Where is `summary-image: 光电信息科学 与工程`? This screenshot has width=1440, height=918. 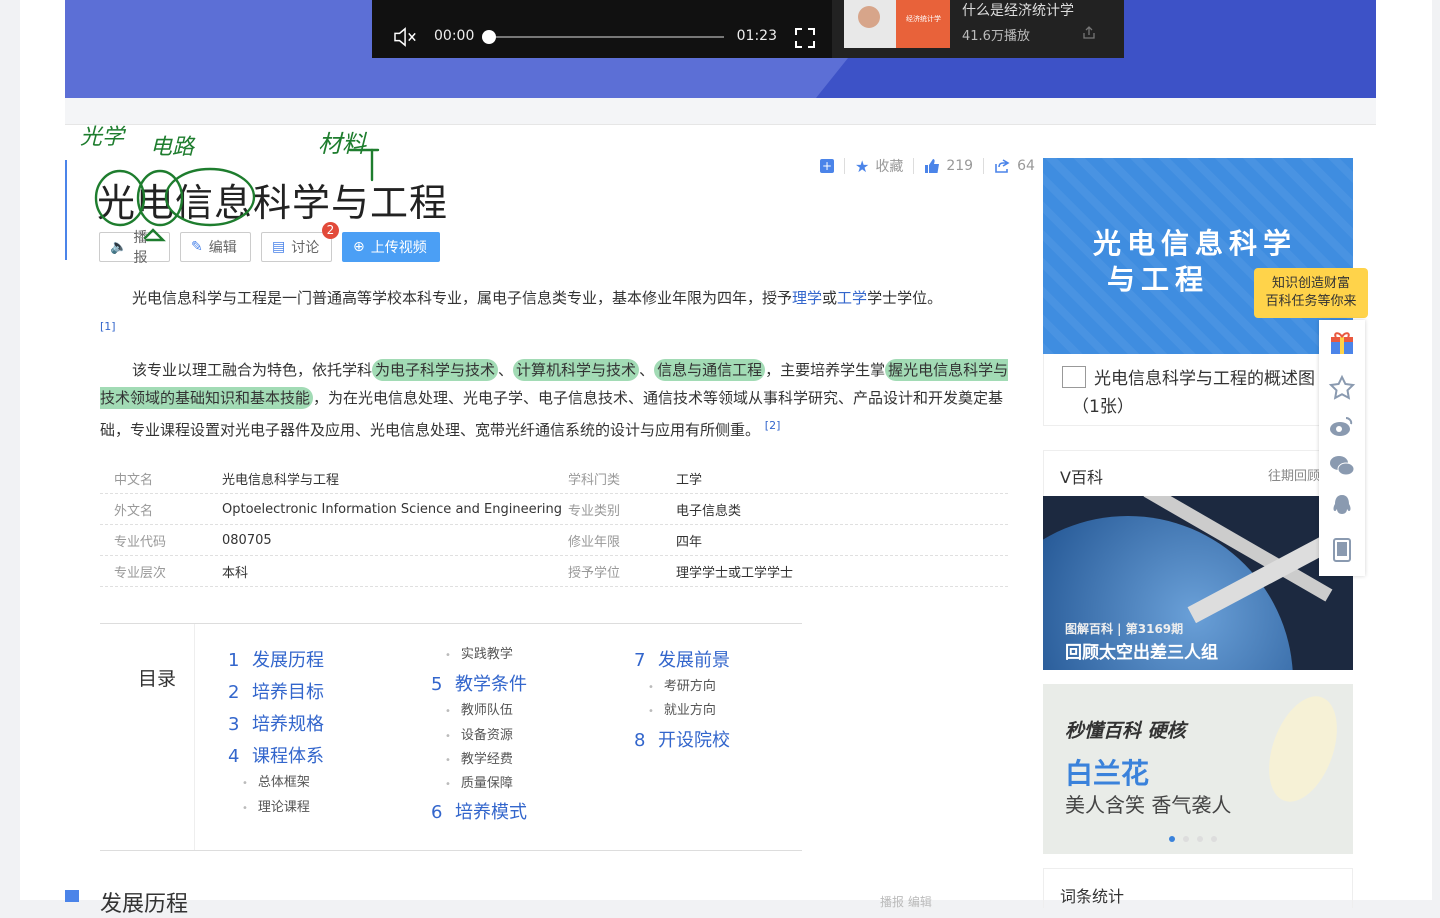 summary-image: 光电信息科学 与工程 is located at coordinates (1198, 256).